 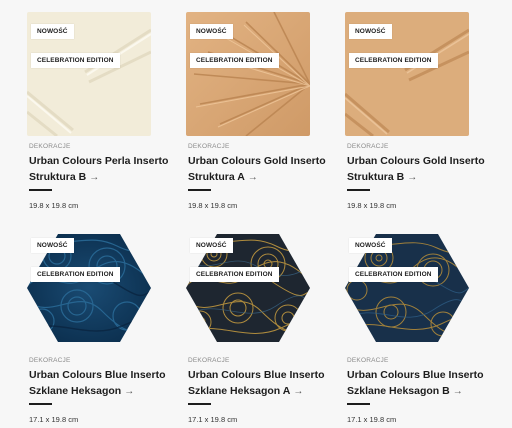 I want to click on product-title: Urban Colours Gold Inserto Struktura A →, so click(x=258, y=169).